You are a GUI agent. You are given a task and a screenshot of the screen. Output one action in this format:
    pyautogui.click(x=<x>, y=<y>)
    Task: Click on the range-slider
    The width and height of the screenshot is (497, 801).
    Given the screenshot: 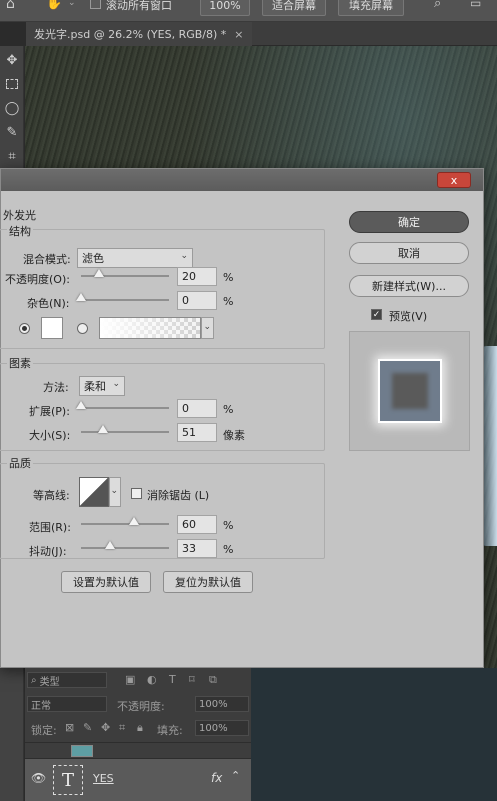 What is the action you would take?
    pyautogui.click(x=125, y=521)
    